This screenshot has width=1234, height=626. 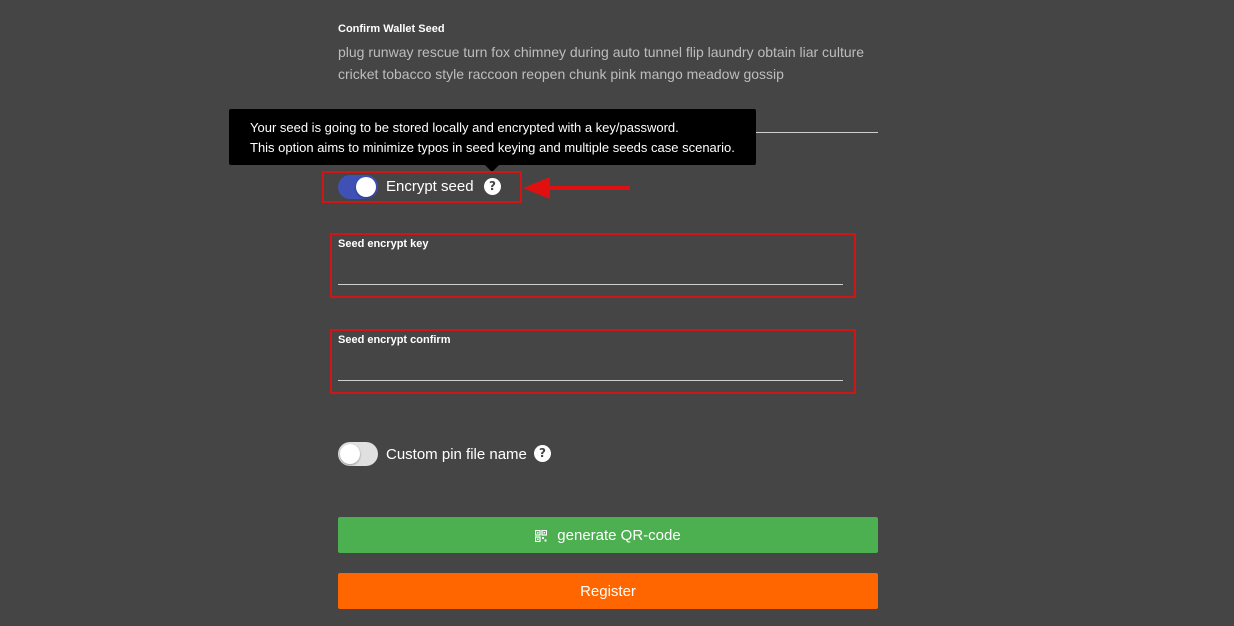 What do you see at coordinates (391, 29) in the screenshot?
I see `confirm-seed-label: Confirm Wallet Seed` at bounding box center [391, 29].